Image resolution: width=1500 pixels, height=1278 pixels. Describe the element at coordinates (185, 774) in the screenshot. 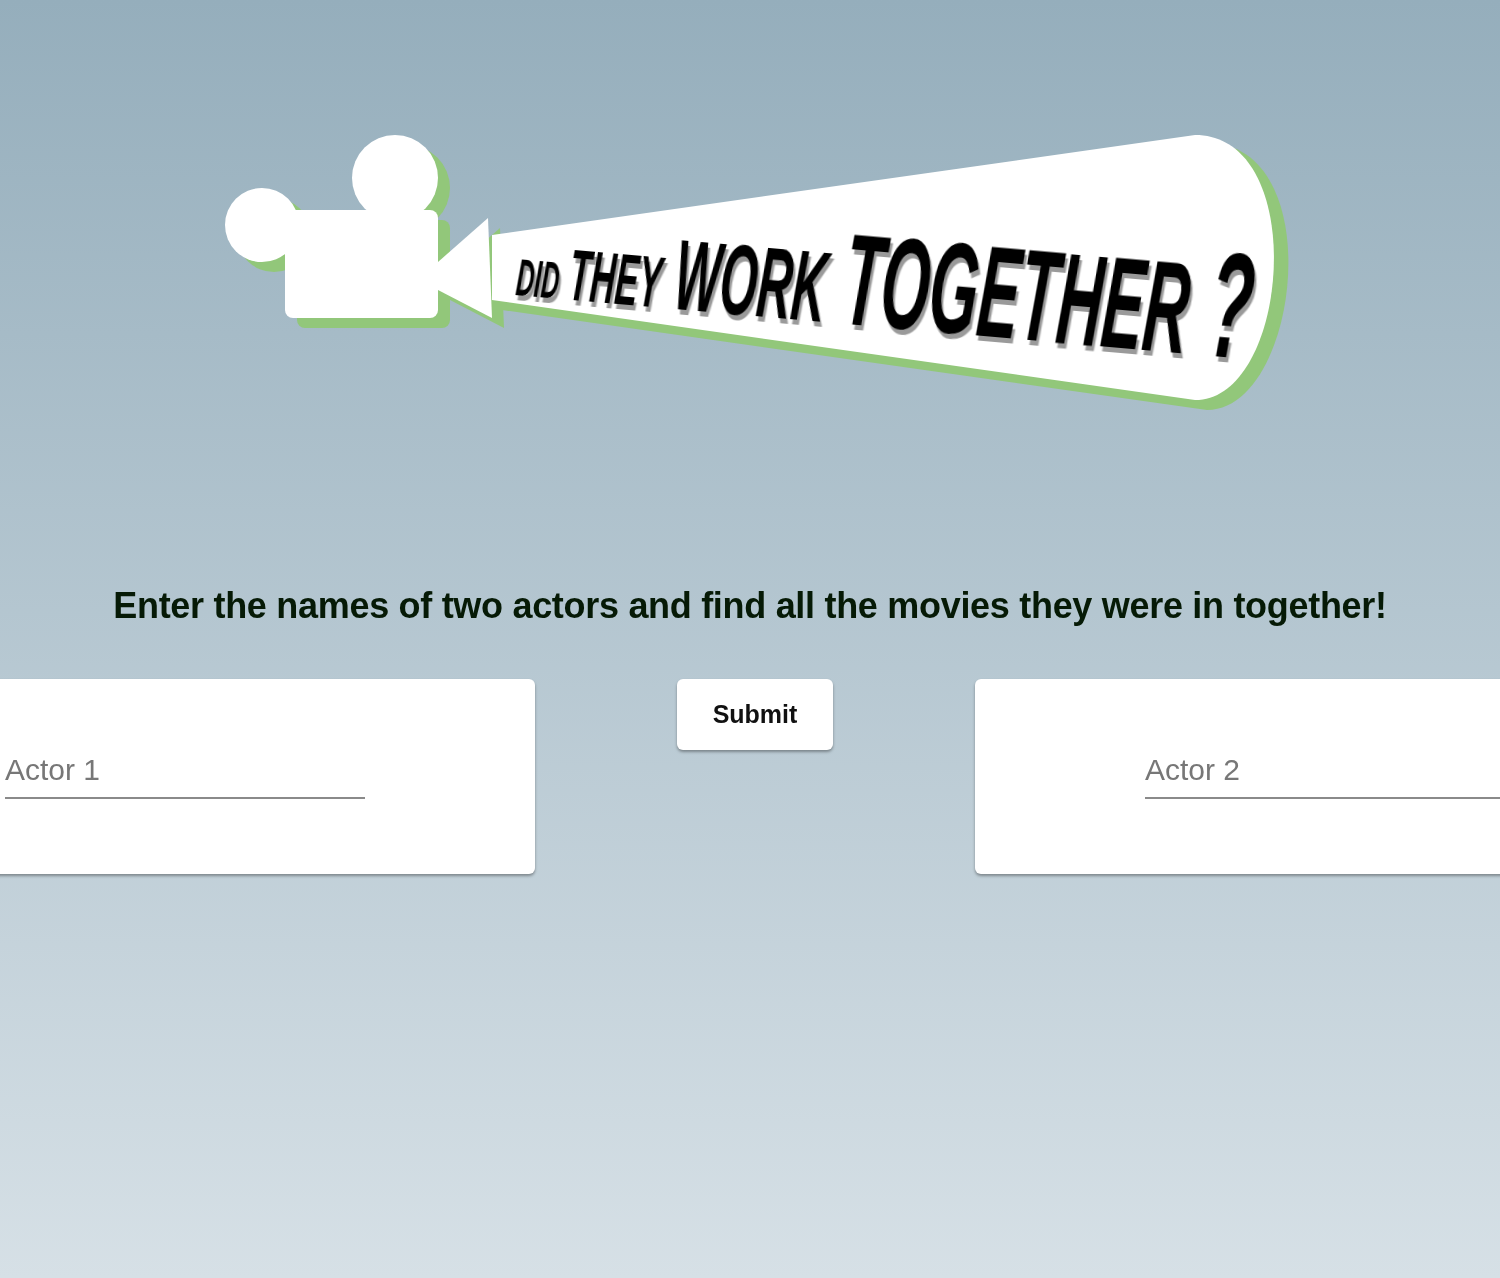

I see `actor-input-field: Actor 1` at that location.